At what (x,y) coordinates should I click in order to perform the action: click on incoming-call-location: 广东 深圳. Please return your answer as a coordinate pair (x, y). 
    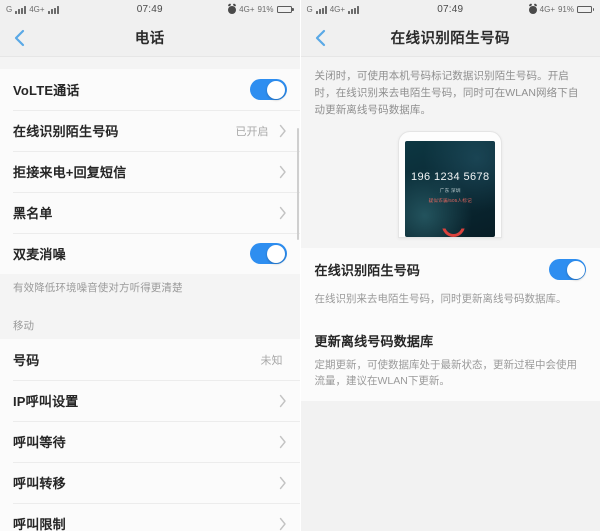
    Looking at the image, I should click on (450, 191).